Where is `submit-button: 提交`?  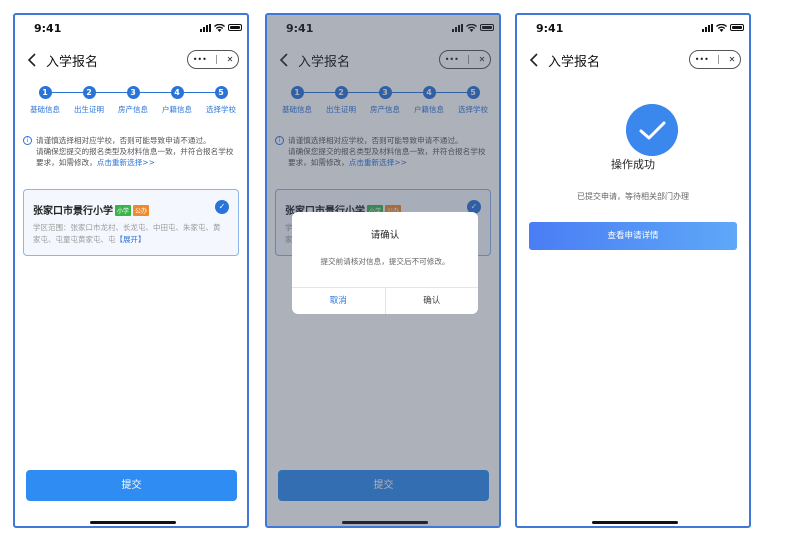 submit-button: 提交 is located at coordinates (131, 485).